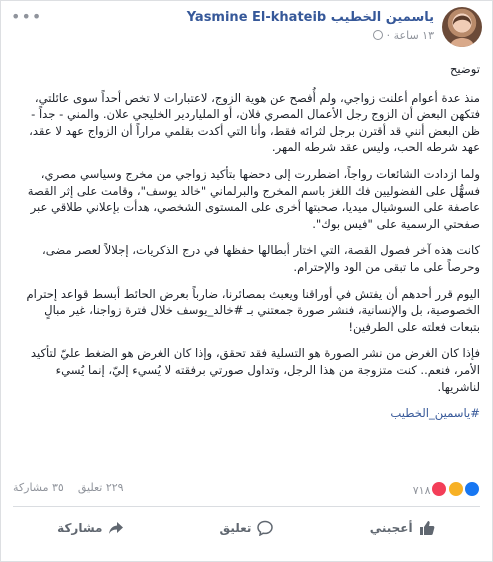  I want to click on shares-count: ٣٥ مشاركة, so click(38, 487).